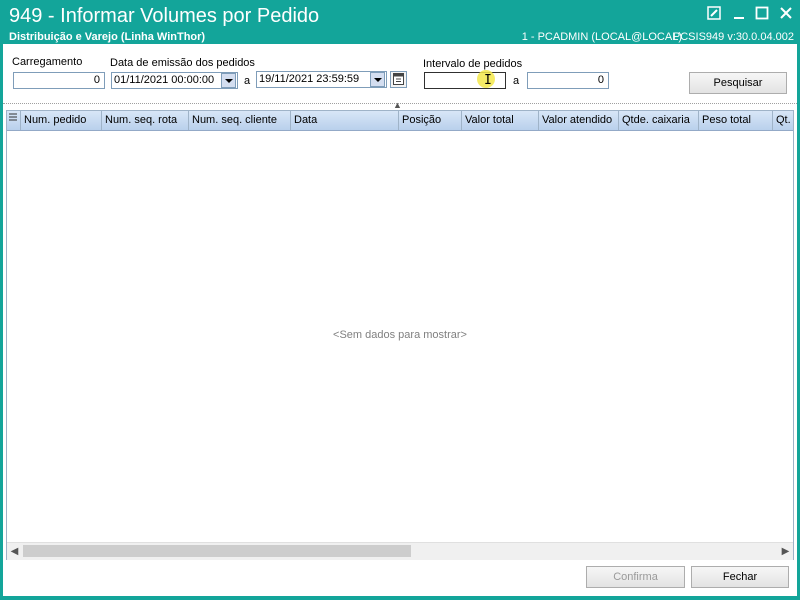  Describe the element at coordinates (733, 37) in the screenshot. I see `version-label: PCSIS949 v:30.0.04.002` at that location.